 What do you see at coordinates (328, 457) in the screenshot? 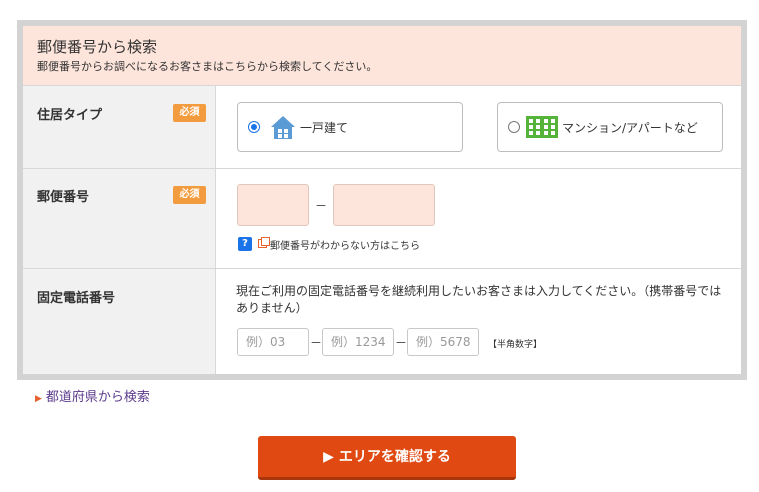
I see `play-icon: ▶` at bounding box center [328, 457].